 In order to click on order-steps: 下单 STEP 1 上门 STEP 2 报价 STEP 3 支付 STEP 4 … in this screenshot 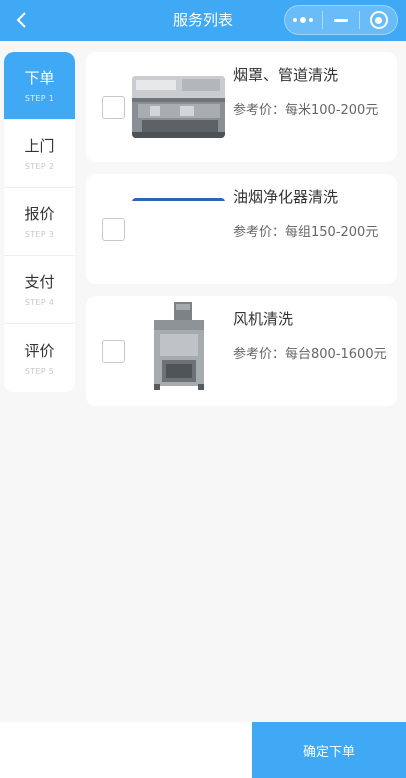, I will do `click(39, 222)`.